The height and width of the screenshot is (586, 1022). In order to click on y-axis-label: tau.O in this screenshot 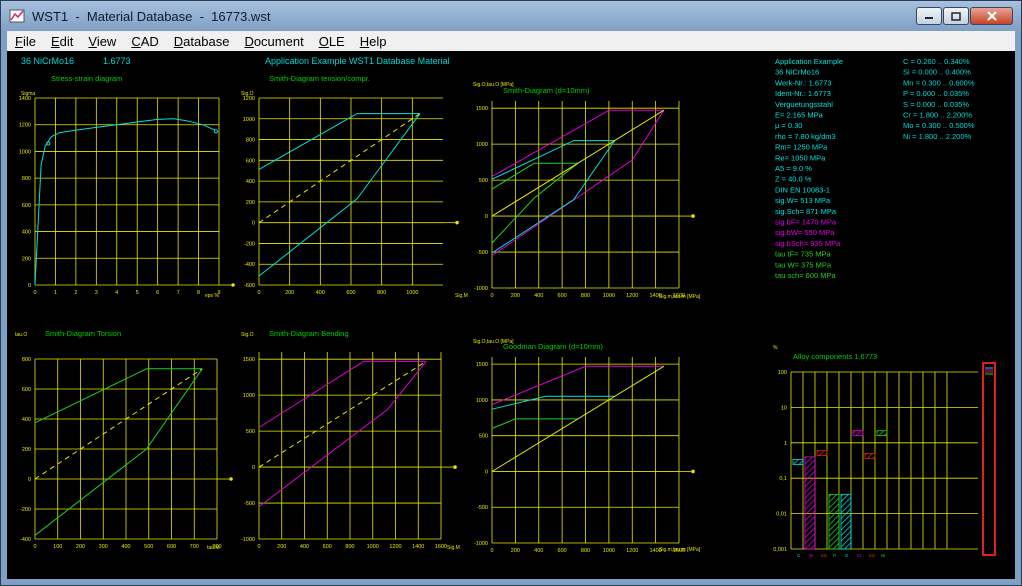, I will do `click(21, 335)`.